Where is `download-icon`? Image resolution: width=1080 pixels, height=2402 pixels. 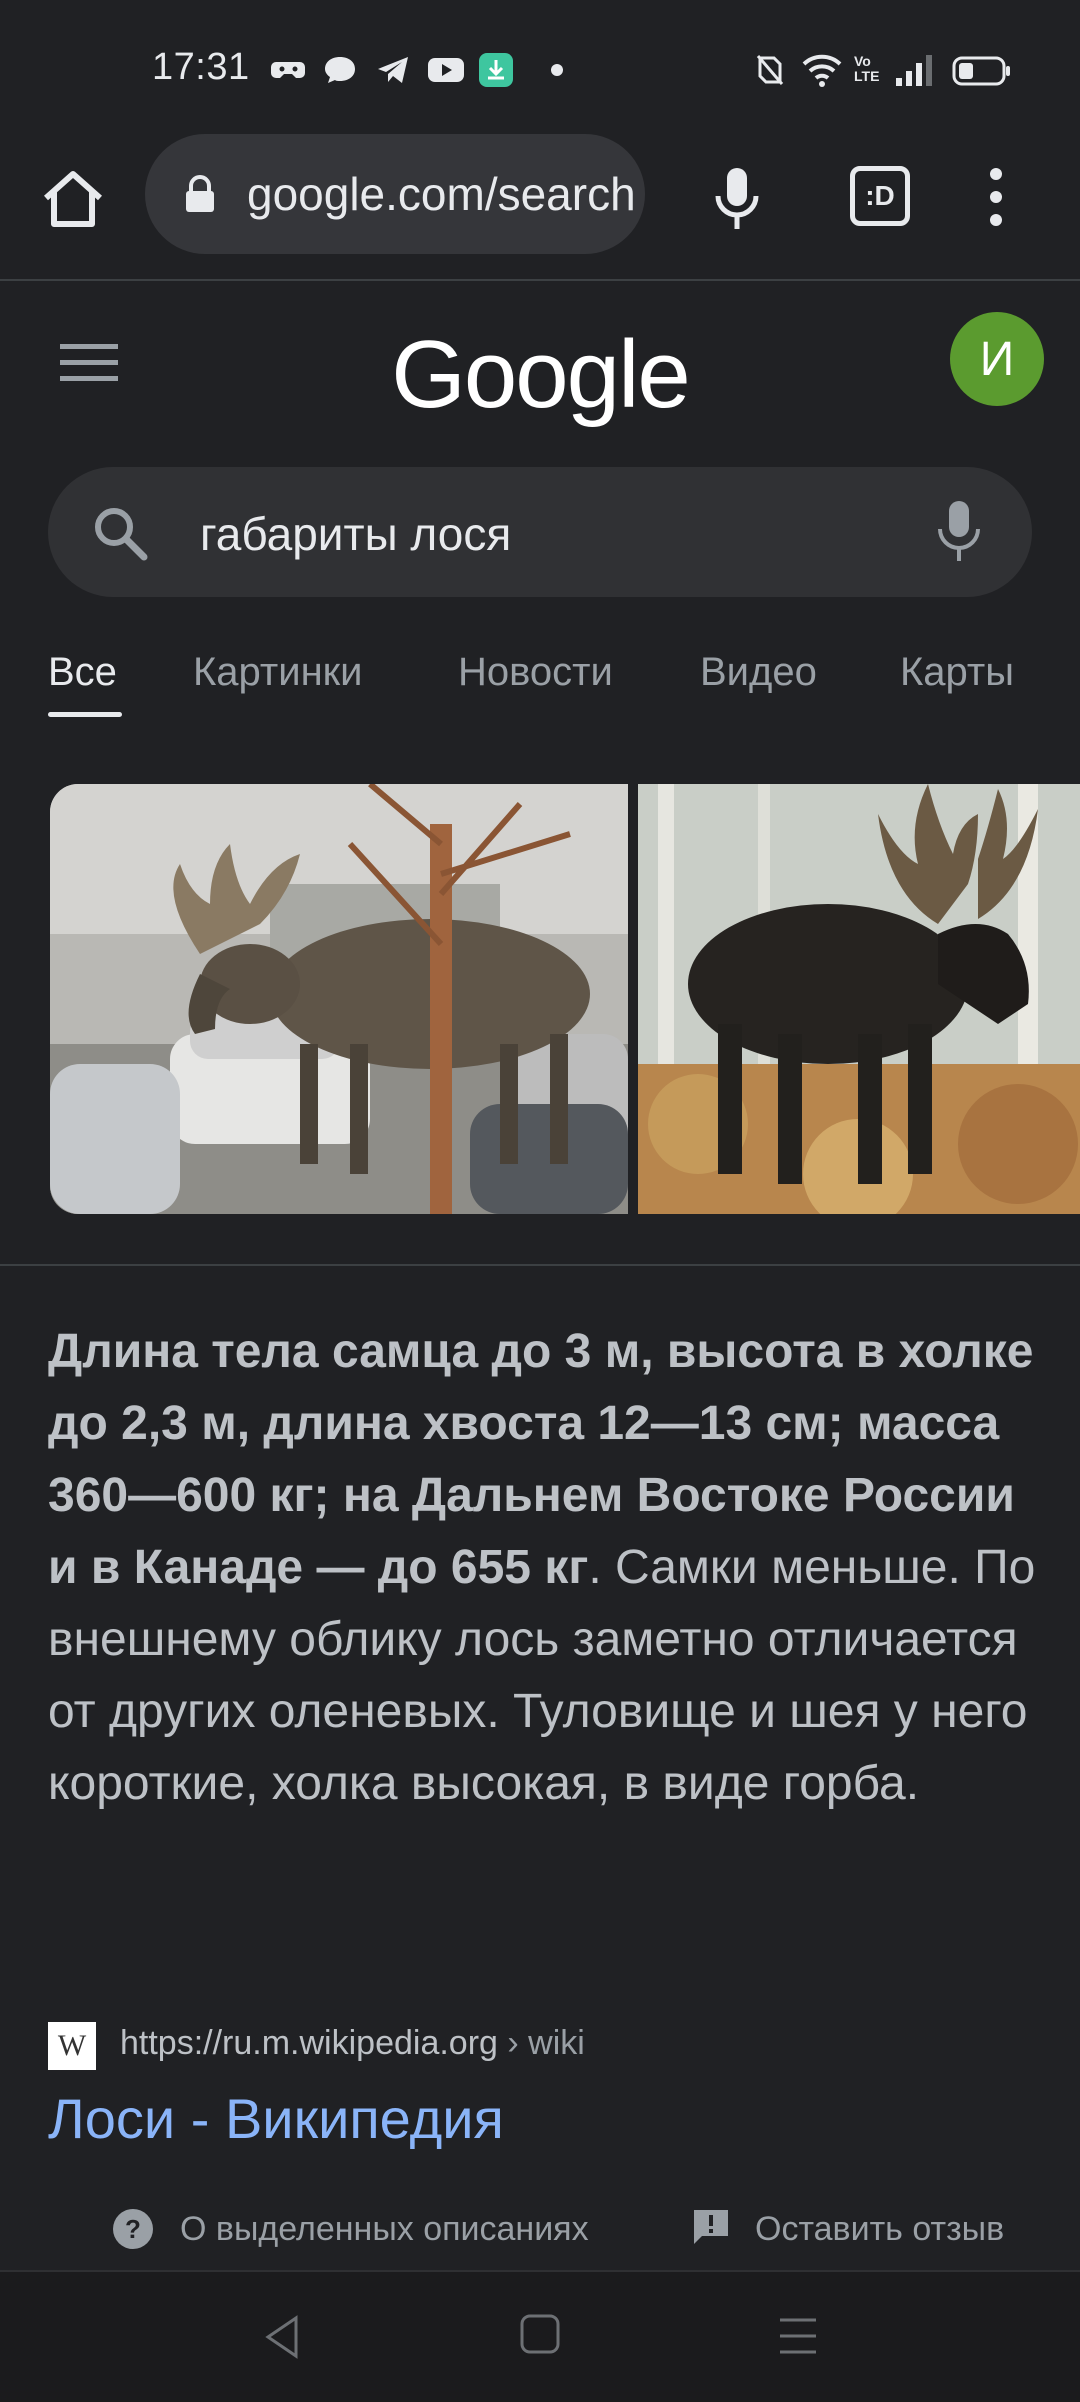
download-icon is located at coordinates (496, 70).